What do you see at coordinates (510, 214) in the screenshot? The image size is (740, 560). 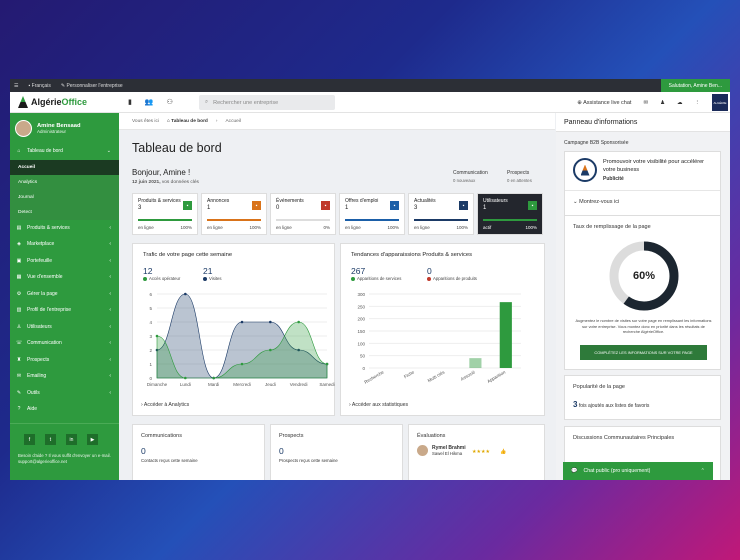 I see `kpi-card-5: Utilisateurs 1 ▪ actif 100%` at bounding box center [510, 214].